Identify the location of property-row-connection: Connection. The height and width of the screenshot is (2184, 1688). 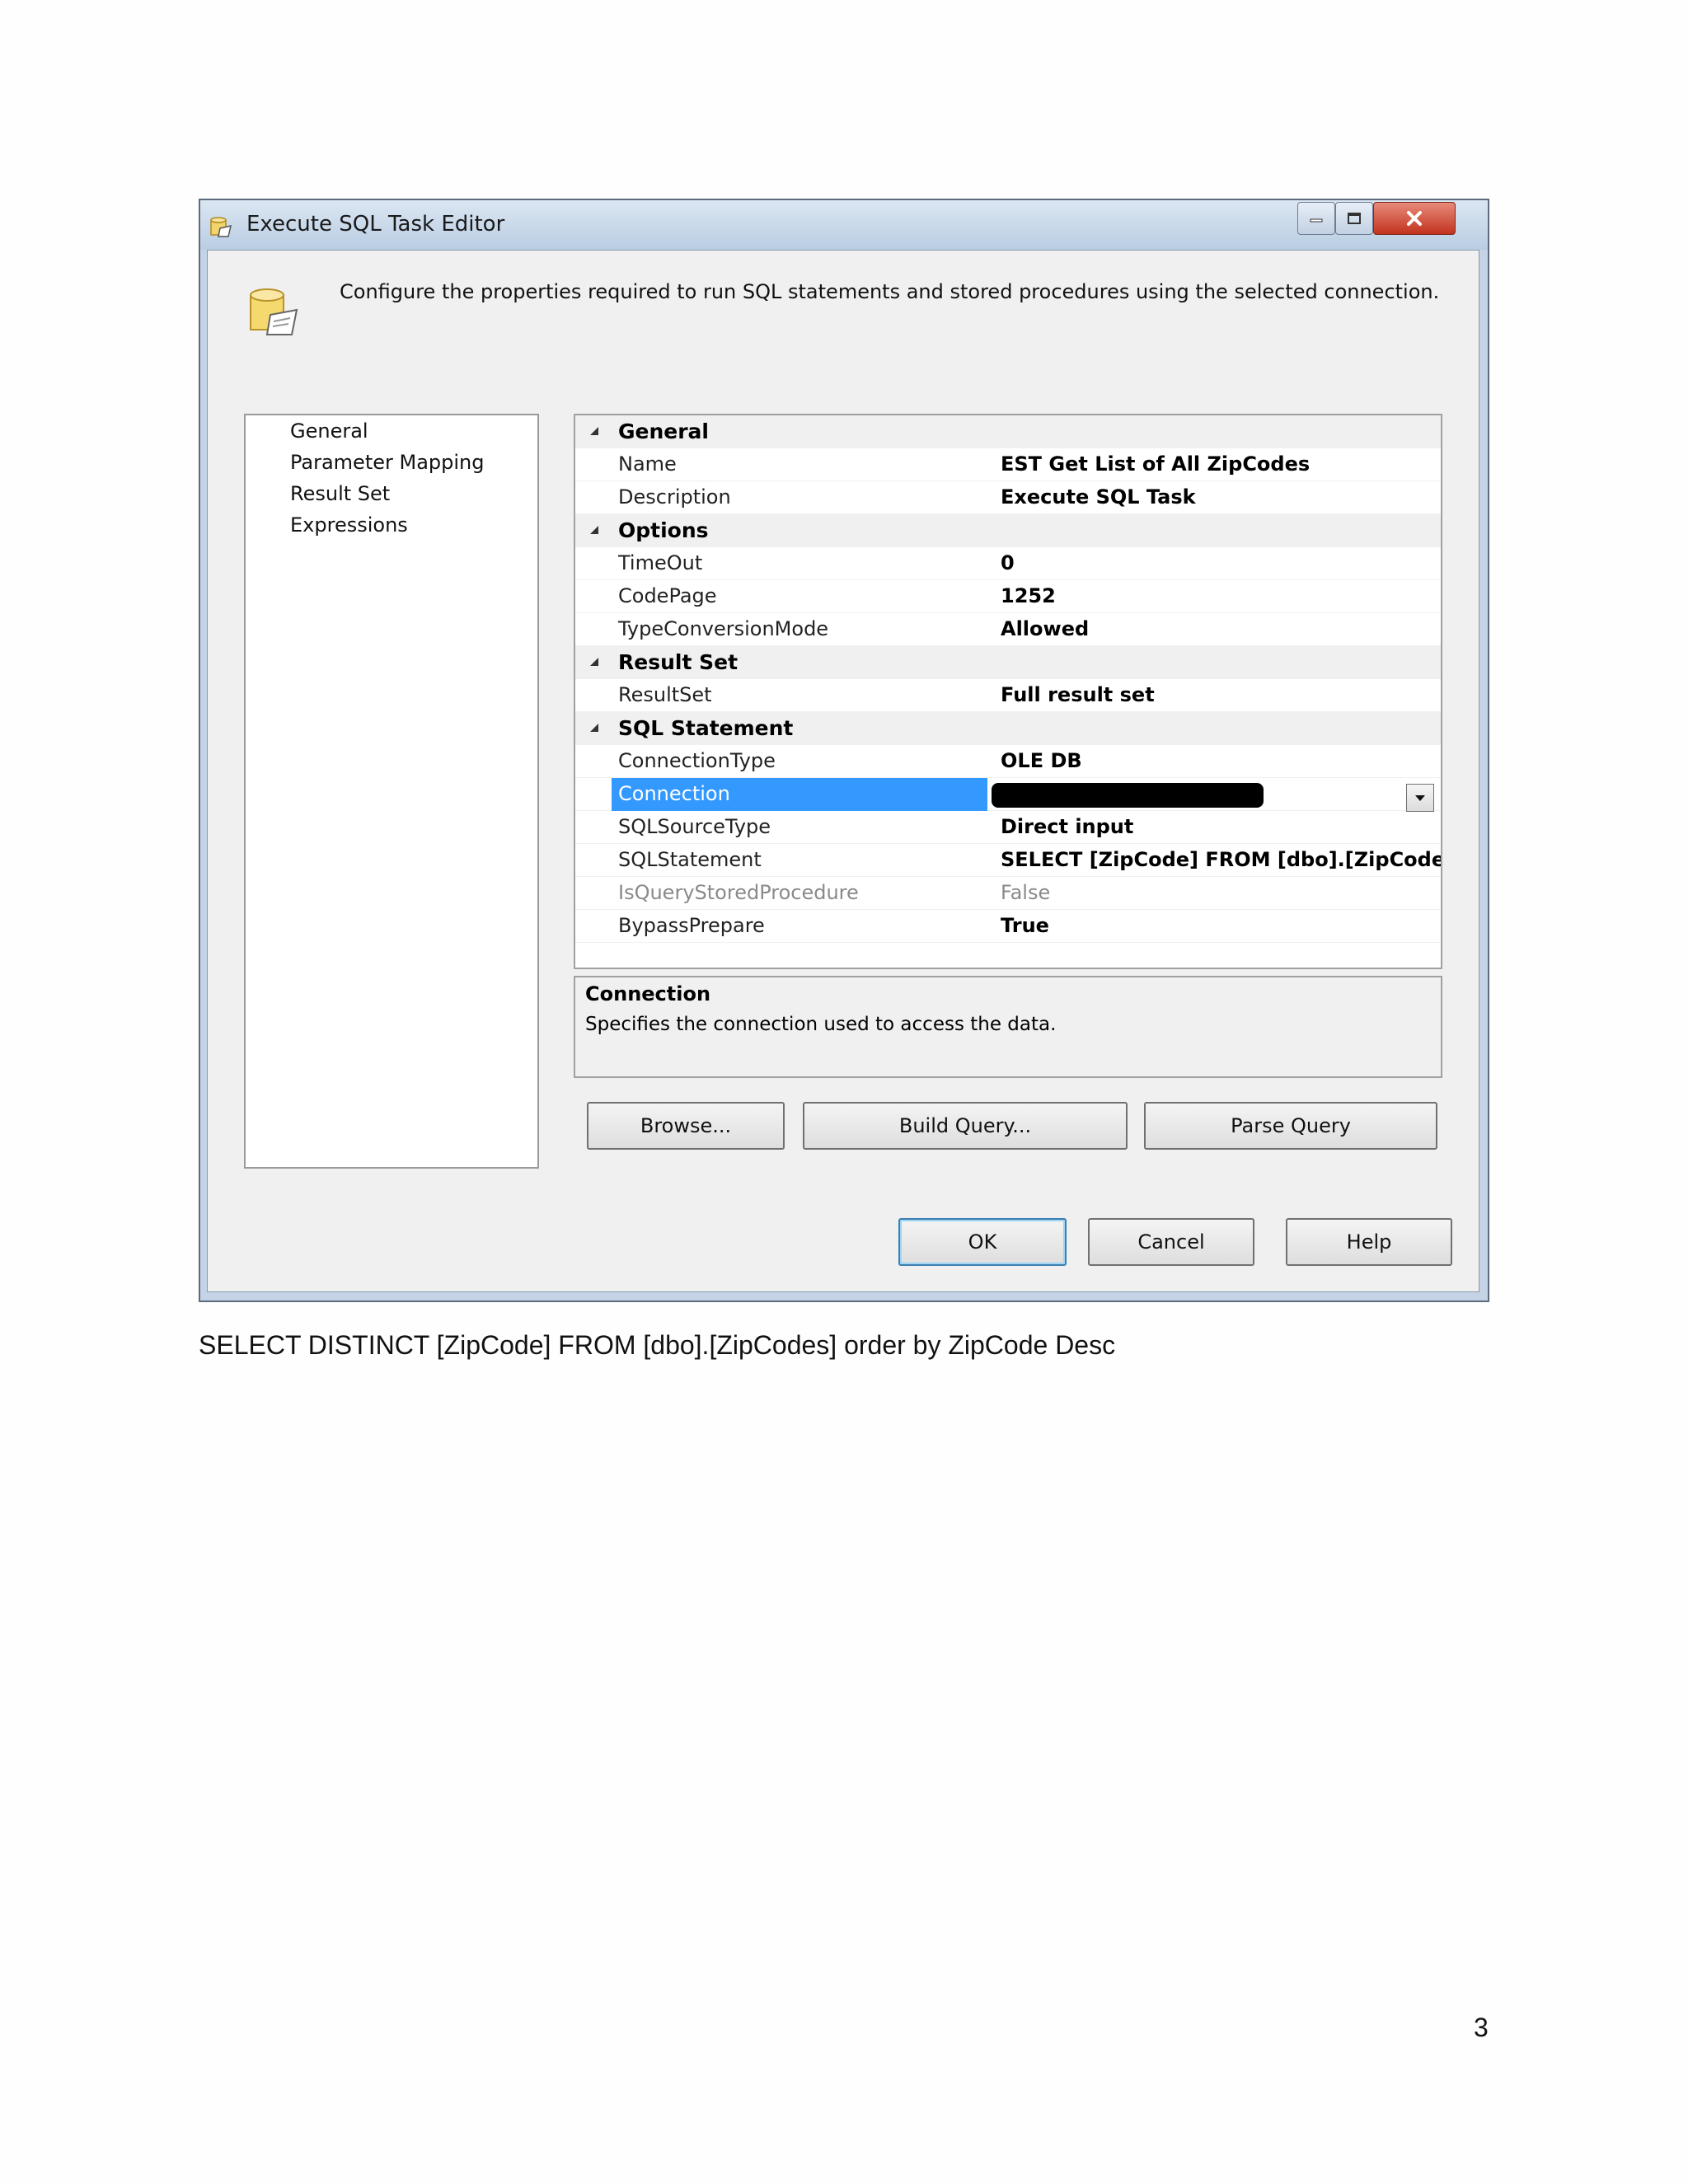
(1008, 795).